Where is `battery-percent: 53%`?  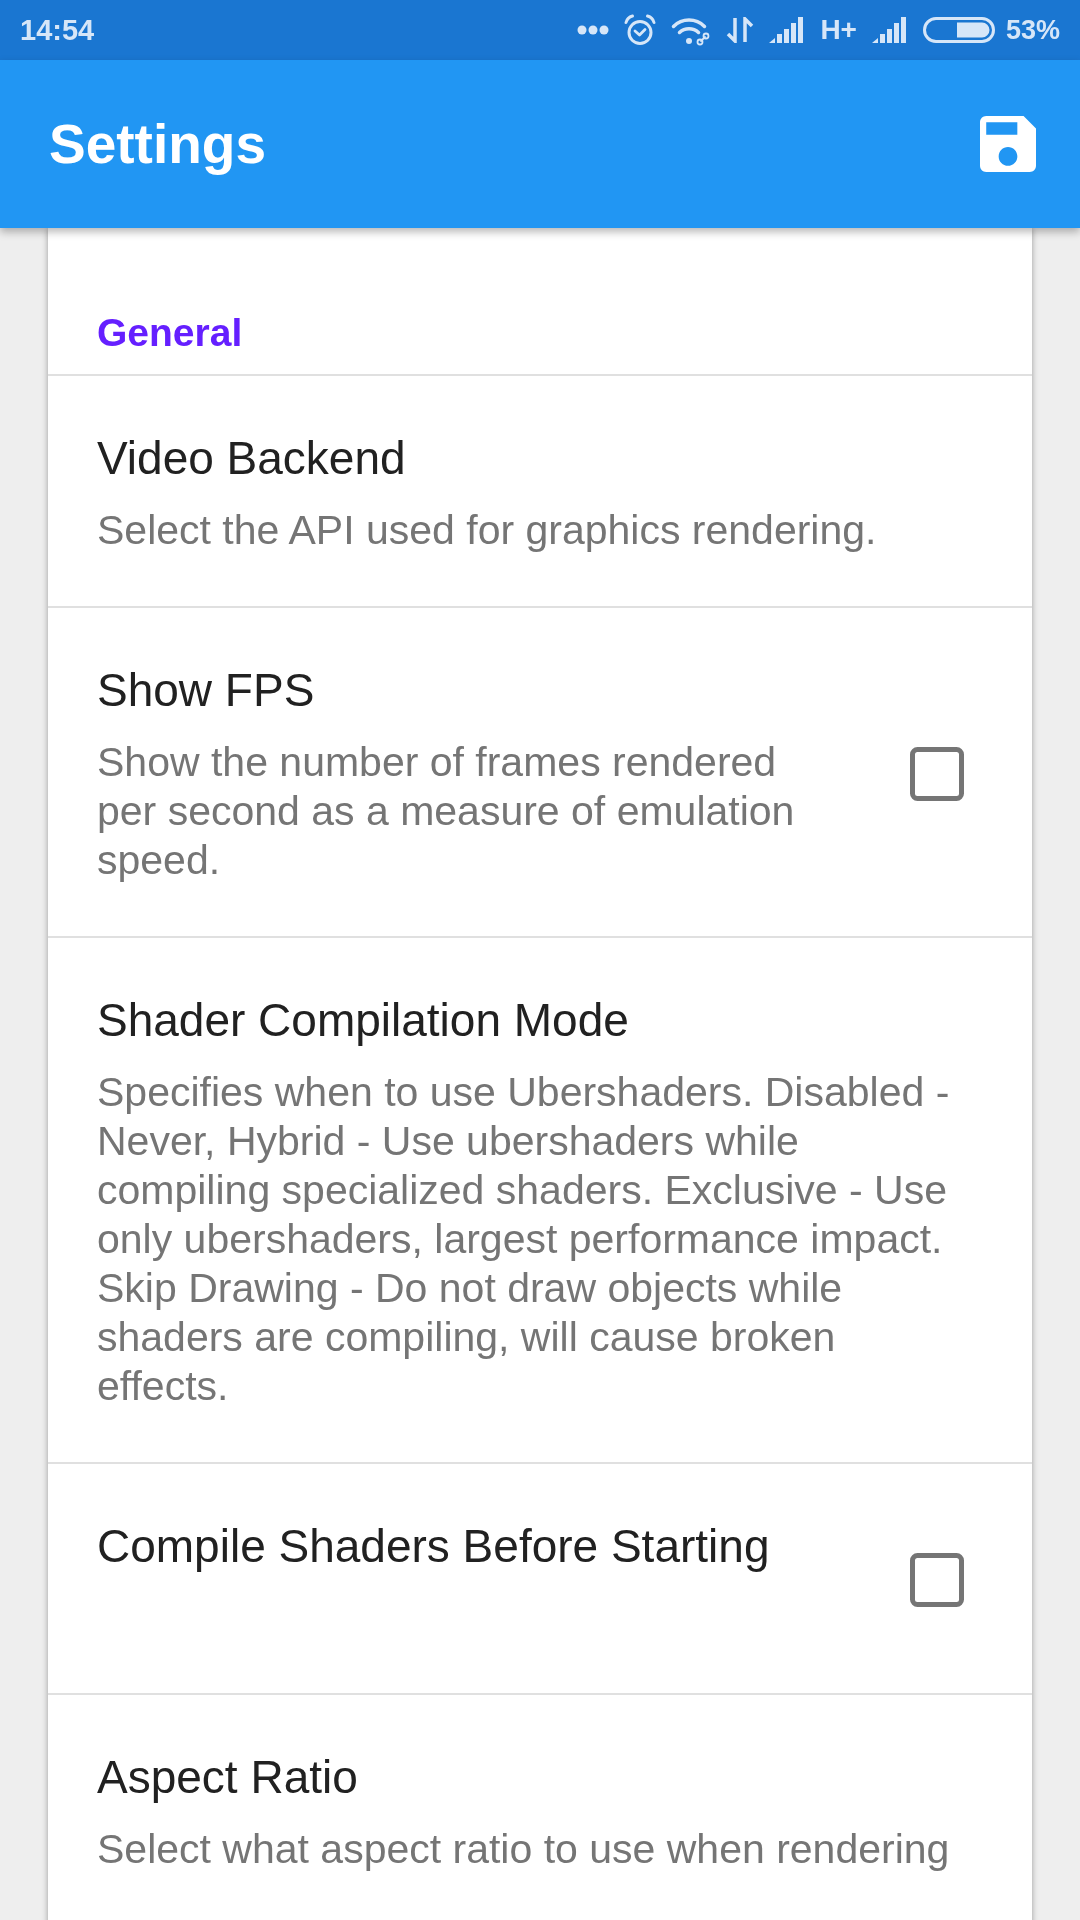
battery-percent: 53% is located at coordinates (1032, 30).